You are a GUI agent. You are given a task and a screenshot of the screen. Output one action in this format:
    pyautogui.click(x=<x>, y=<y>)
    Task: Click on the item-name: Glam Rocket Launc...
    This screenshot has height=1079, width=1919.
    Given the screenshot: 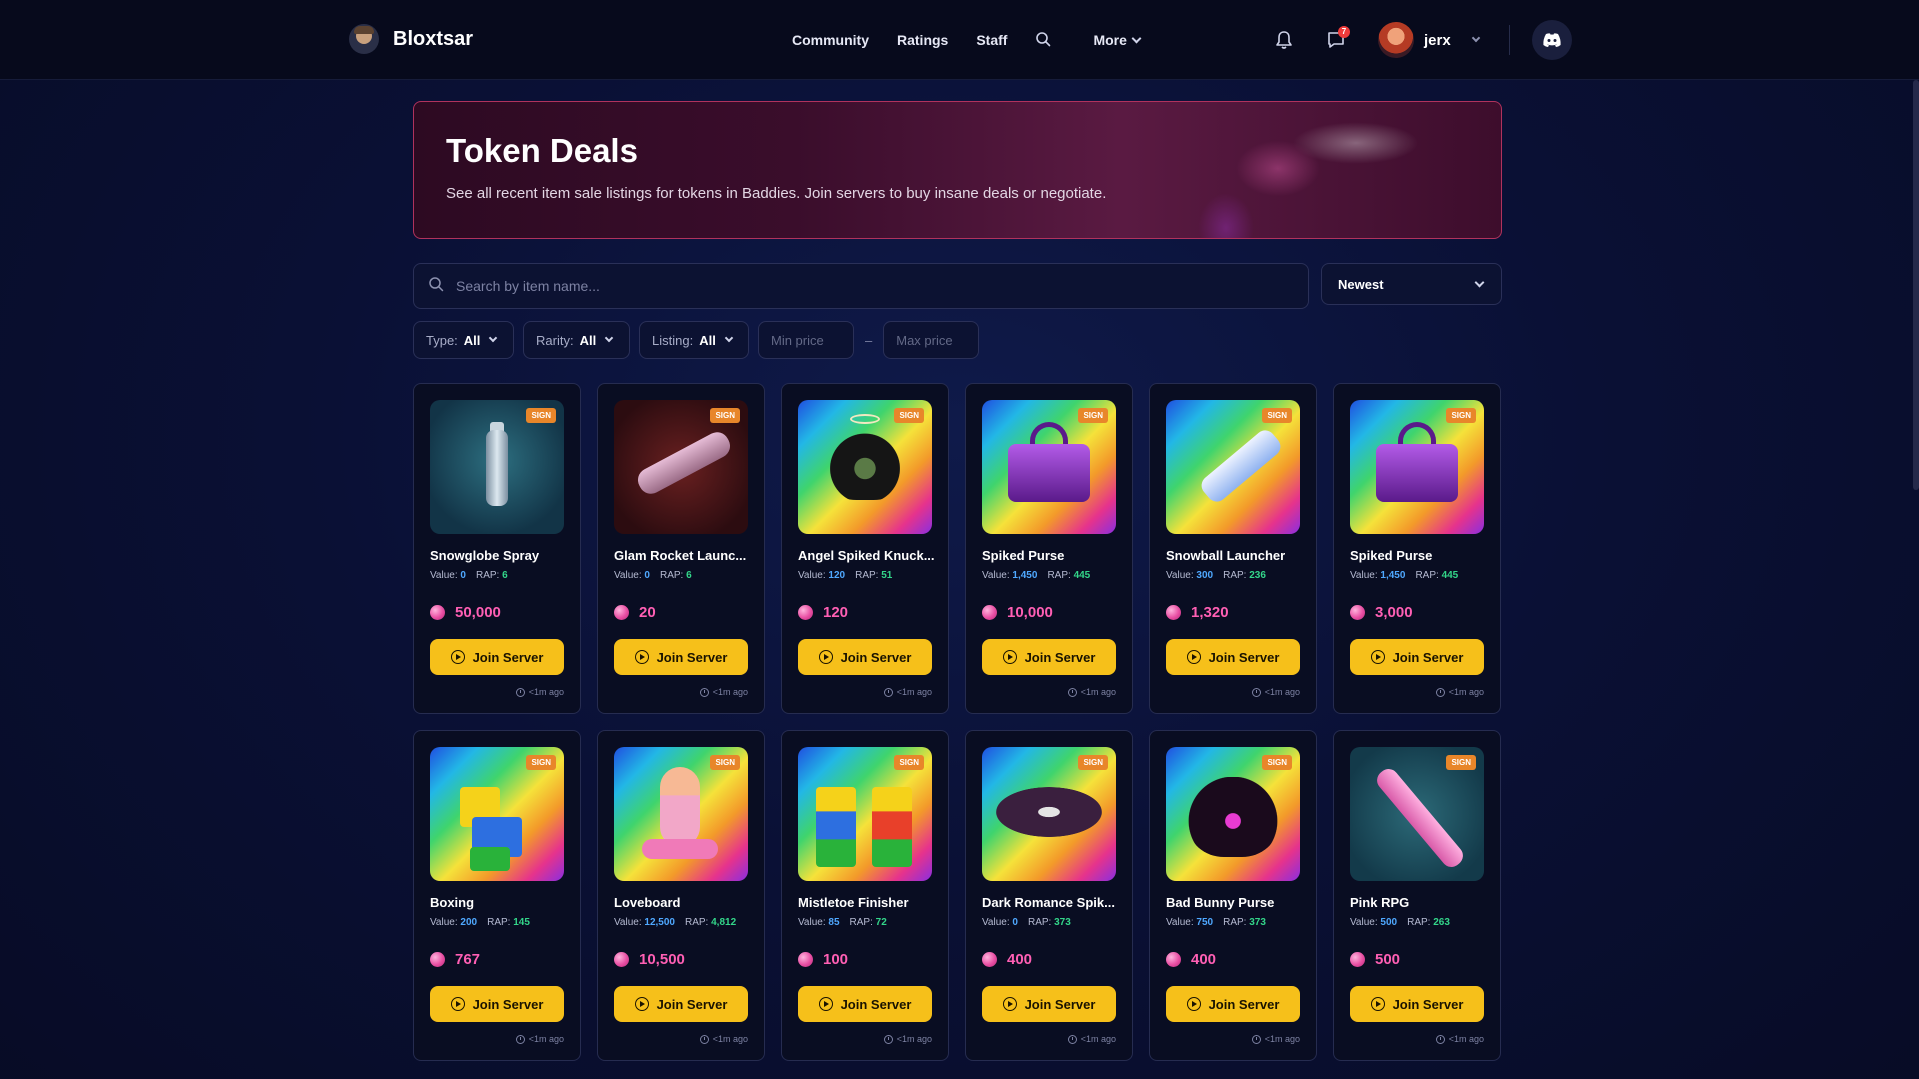 What is the action you would take?
    pyautogui.click(x=680, y=555)
    